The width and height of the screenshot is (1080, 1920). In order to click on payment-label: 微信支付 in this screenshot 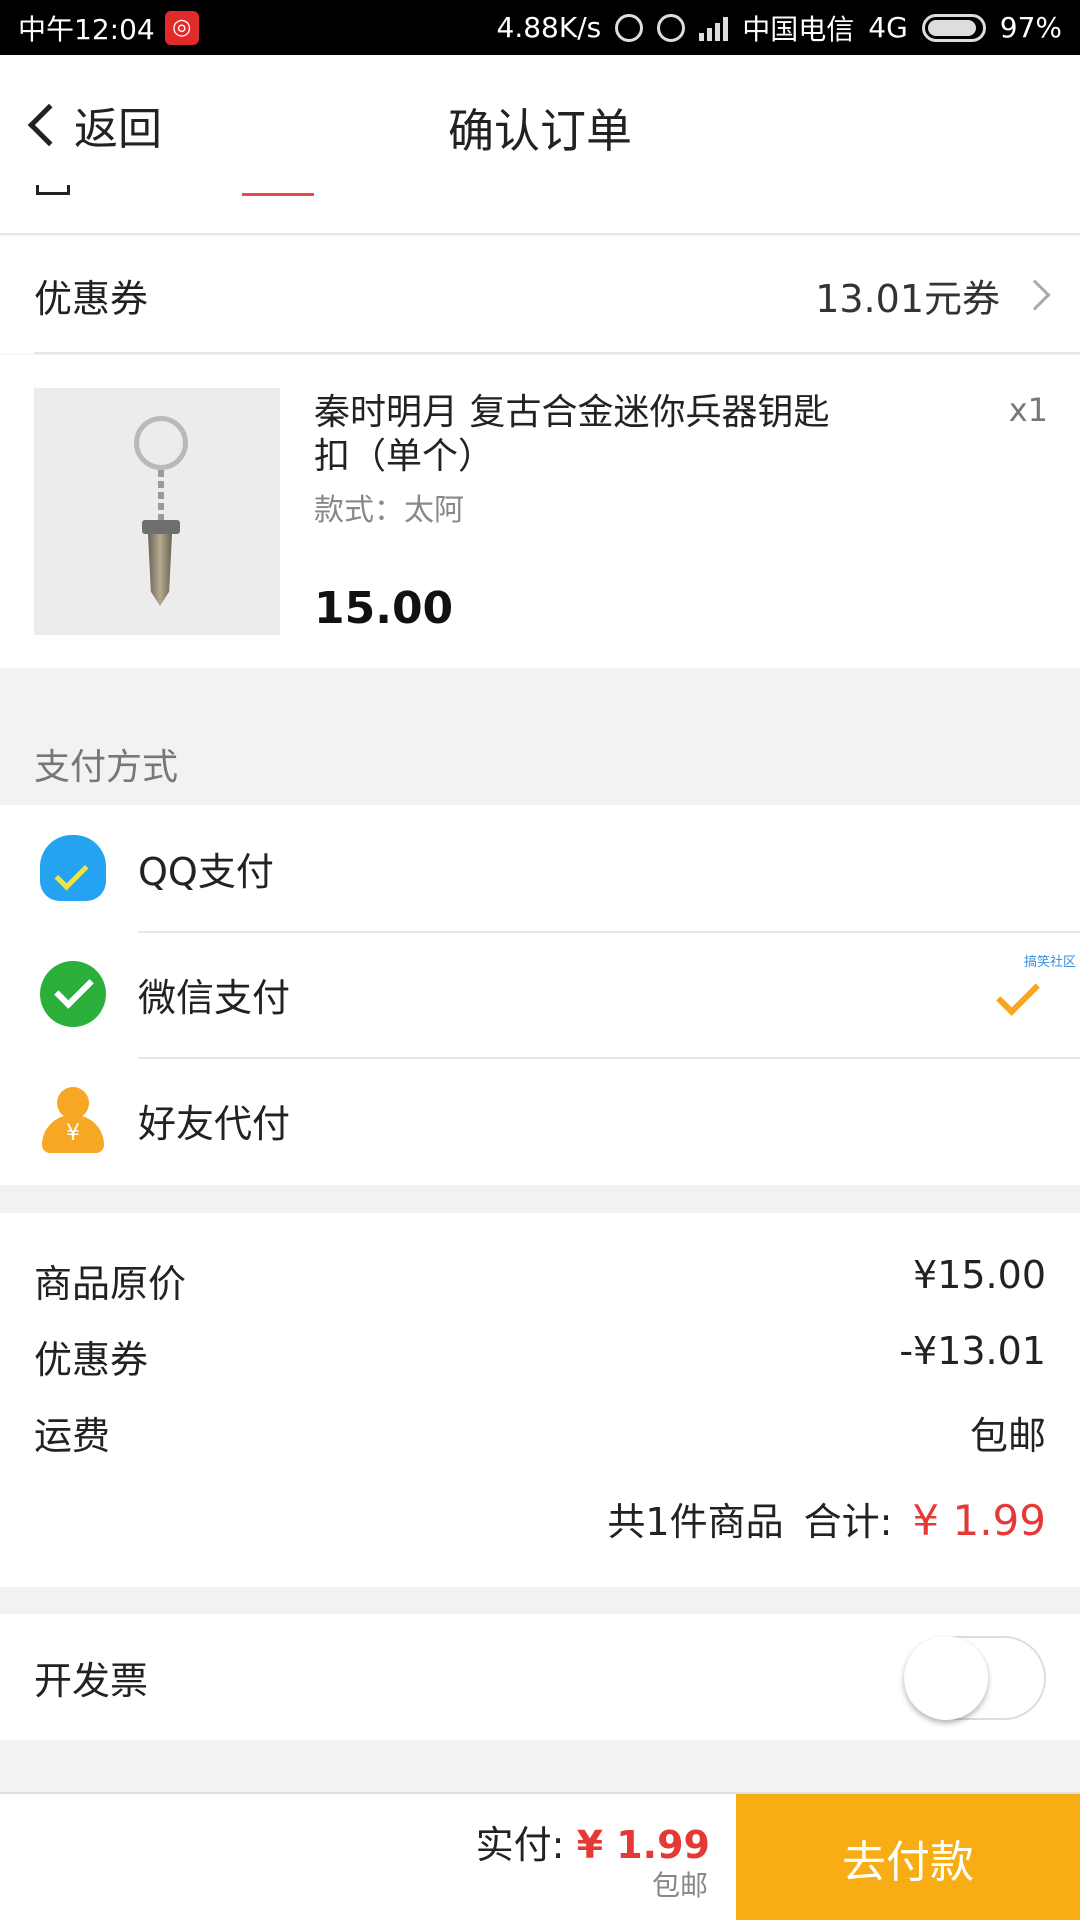, I will do `click(214, 997)`.